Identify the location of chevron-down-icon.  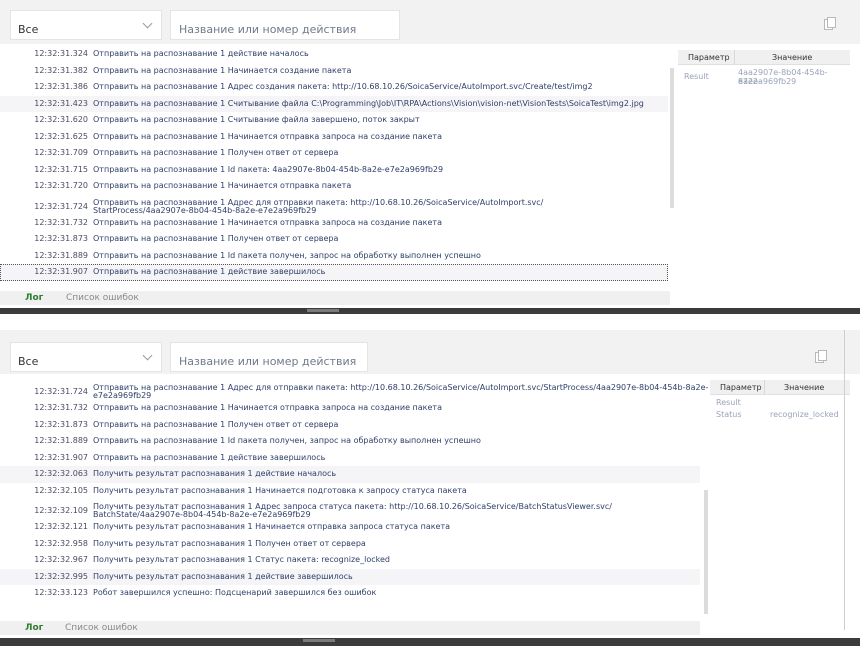
(147, 355).